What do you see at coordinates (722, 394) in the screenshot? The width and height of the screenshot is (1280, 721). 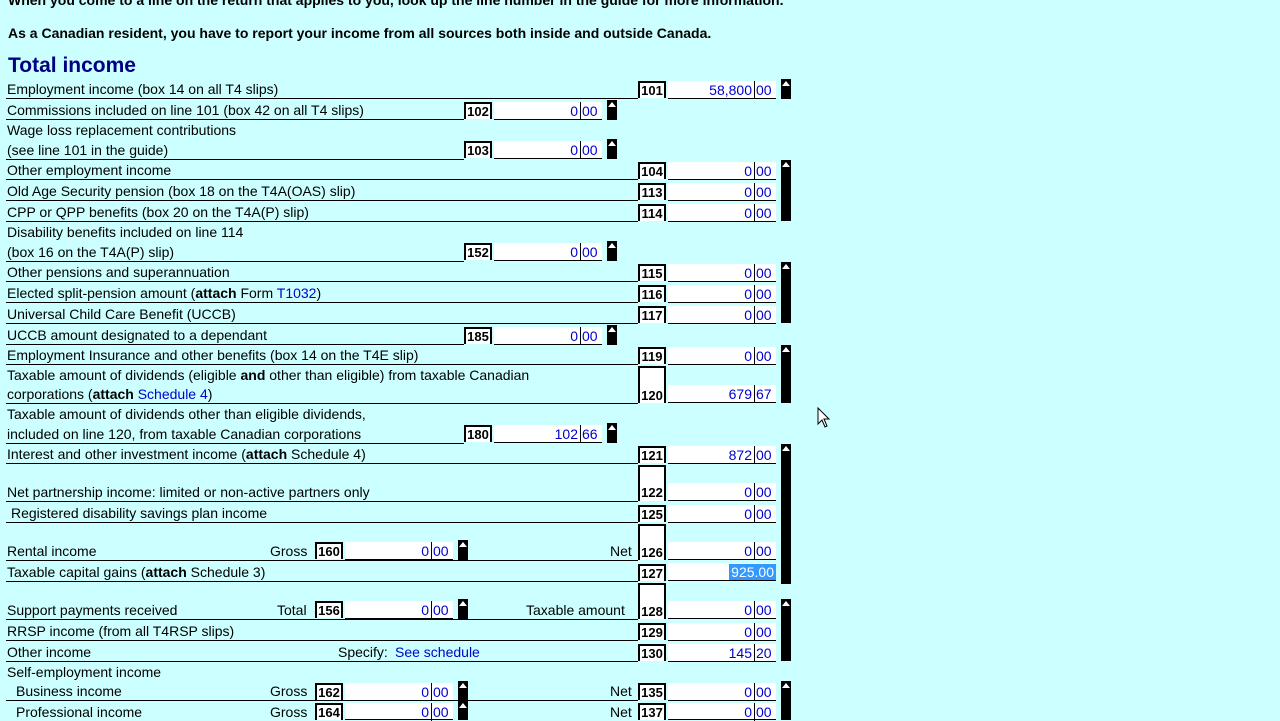 I see `amount-field-120: 679 67` at bounding box center [722, 394].